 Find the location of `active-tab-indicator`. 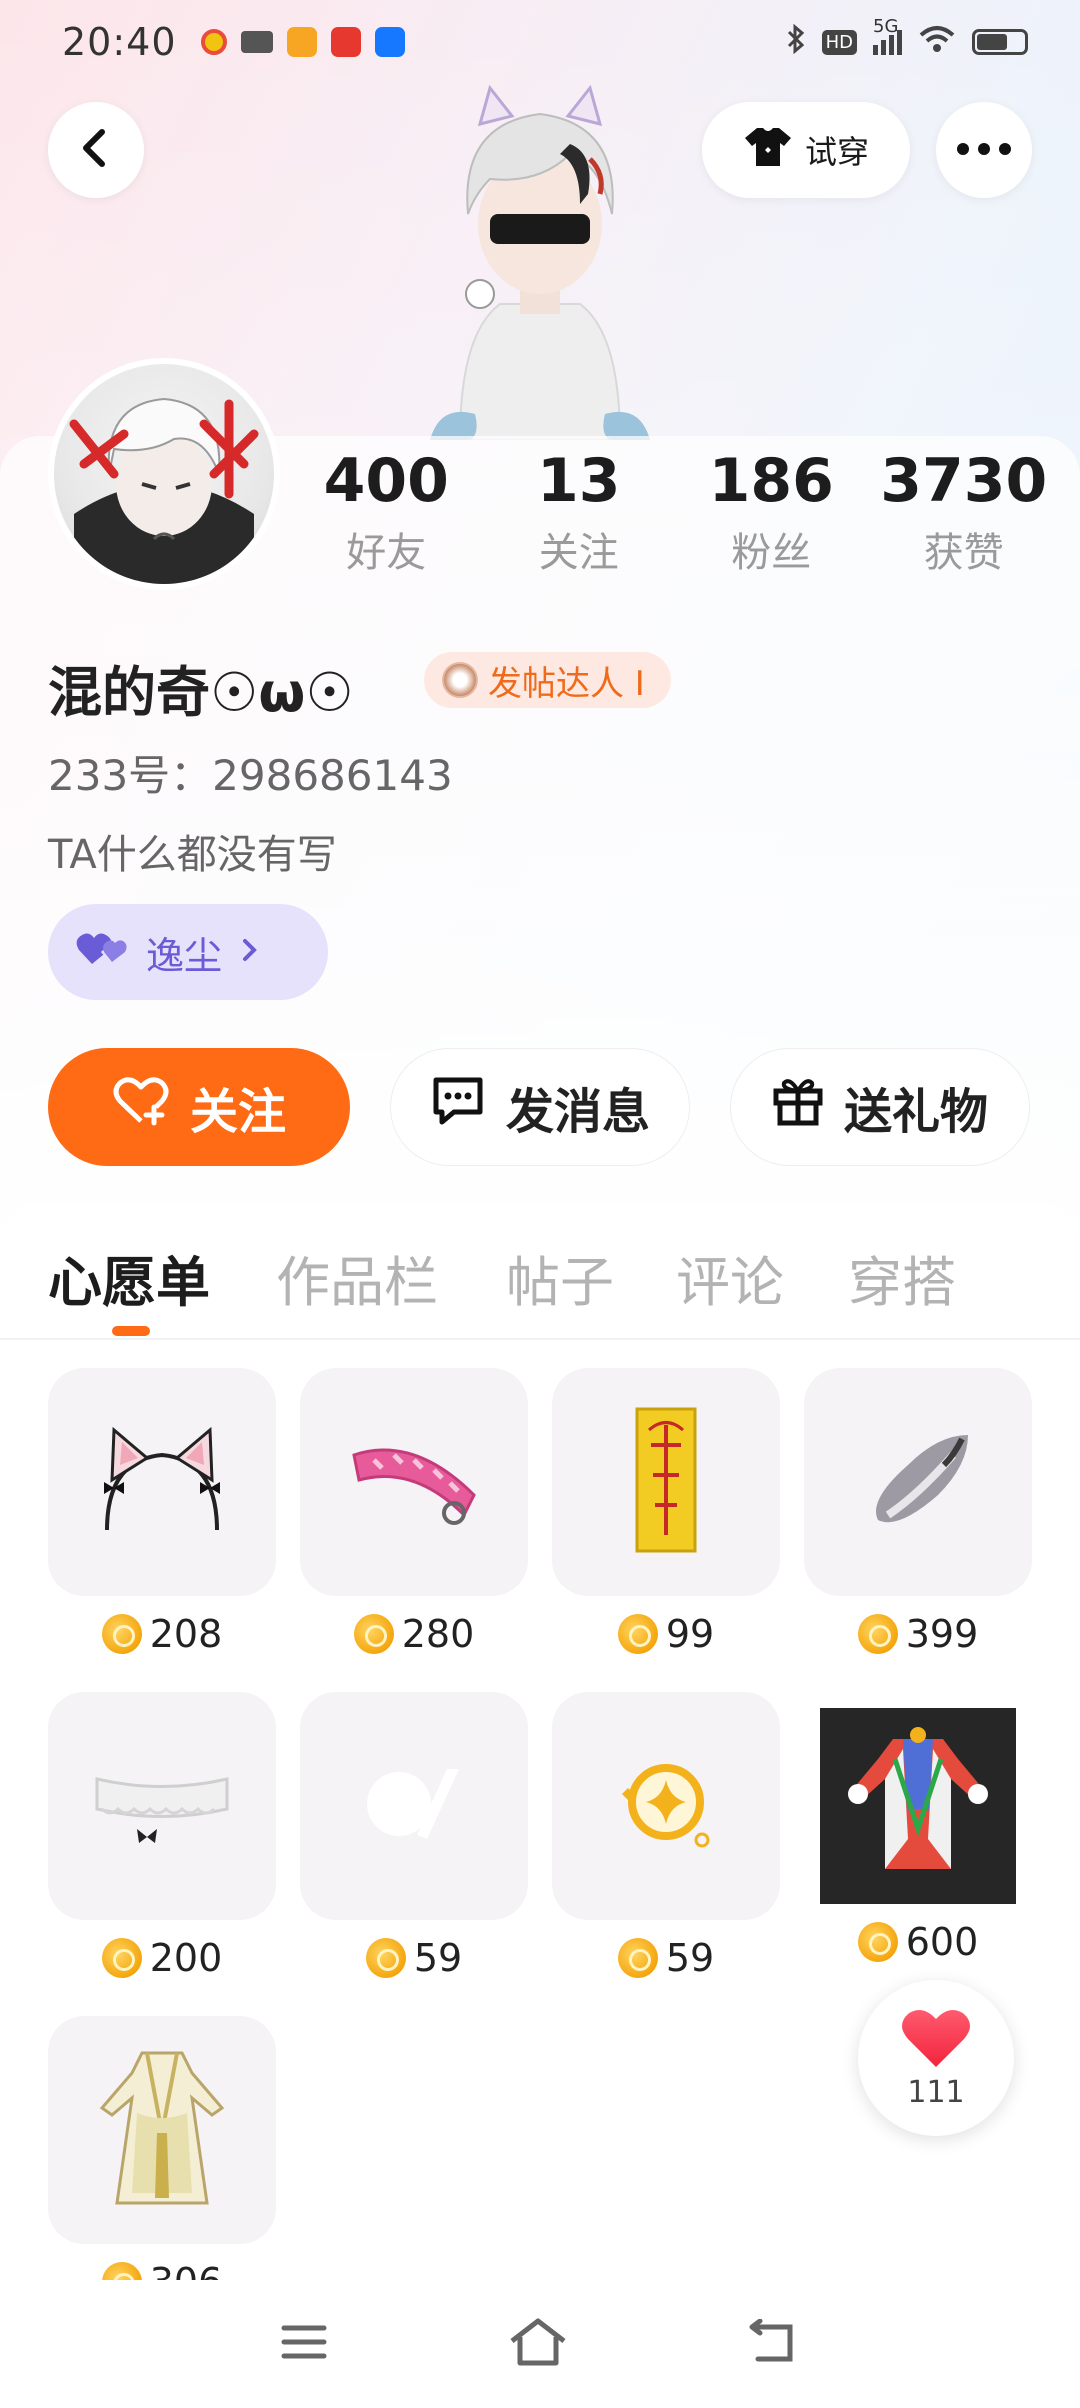

active-tab-indicator is located at coordinates (131, 1331).